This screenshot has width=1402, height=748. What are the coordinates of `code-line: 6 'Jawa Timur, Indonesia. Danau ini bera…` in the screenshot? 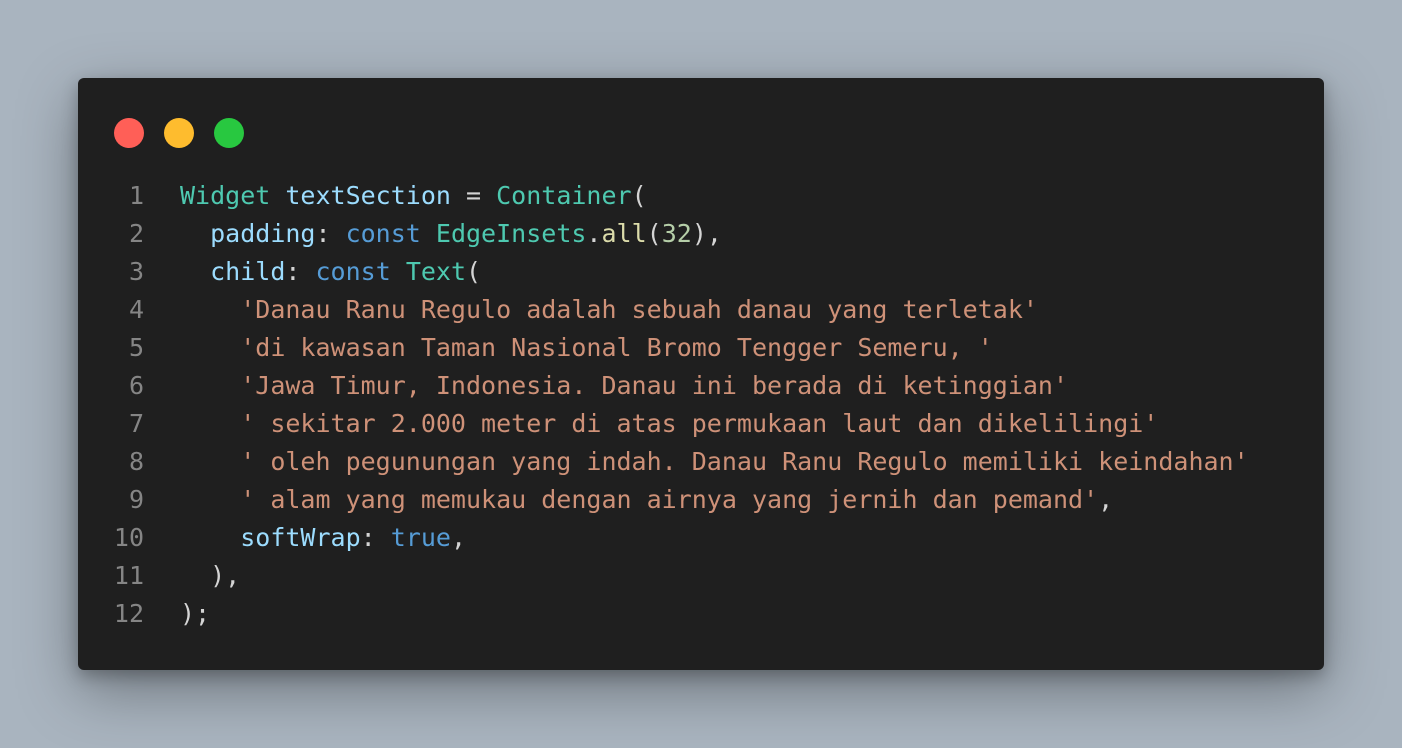 It's located at (701, 386).